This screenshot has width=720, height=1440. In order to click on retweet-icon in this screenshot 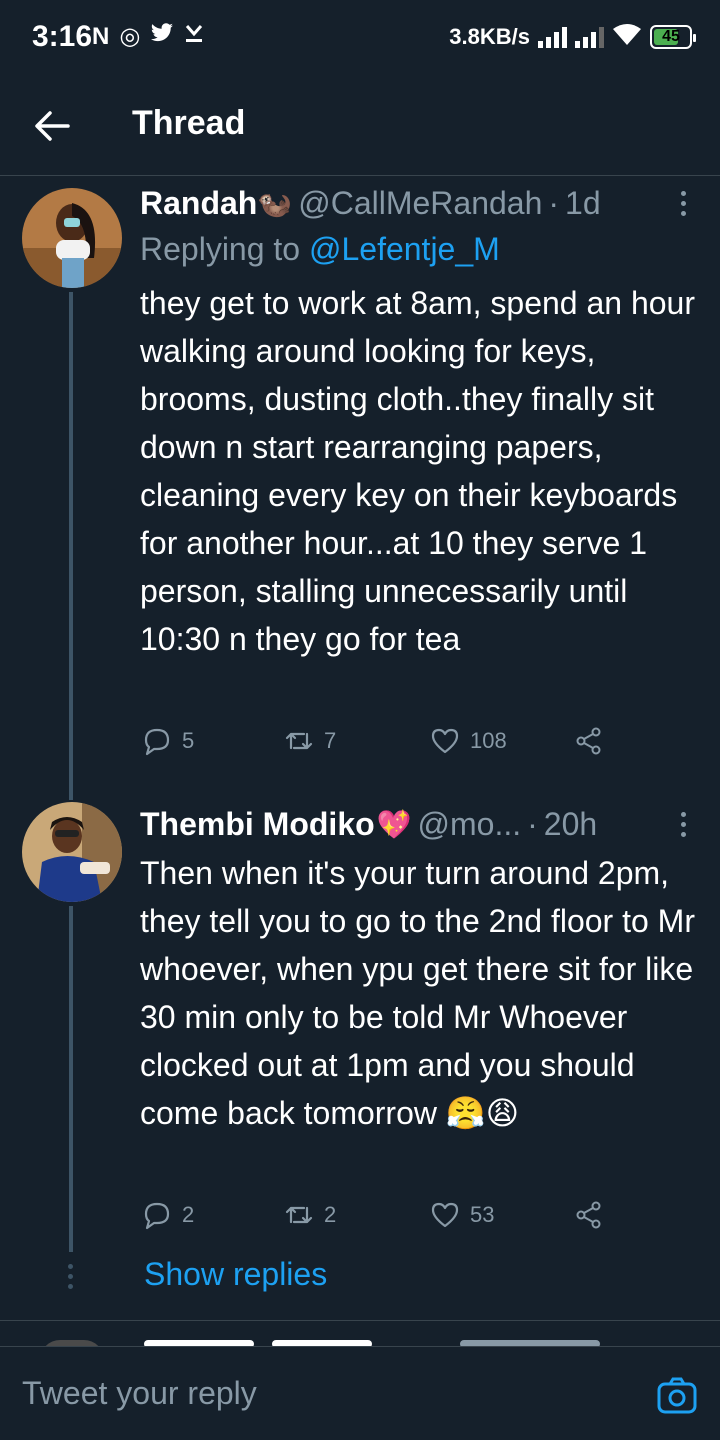, I will do `click(299, 1215)`.